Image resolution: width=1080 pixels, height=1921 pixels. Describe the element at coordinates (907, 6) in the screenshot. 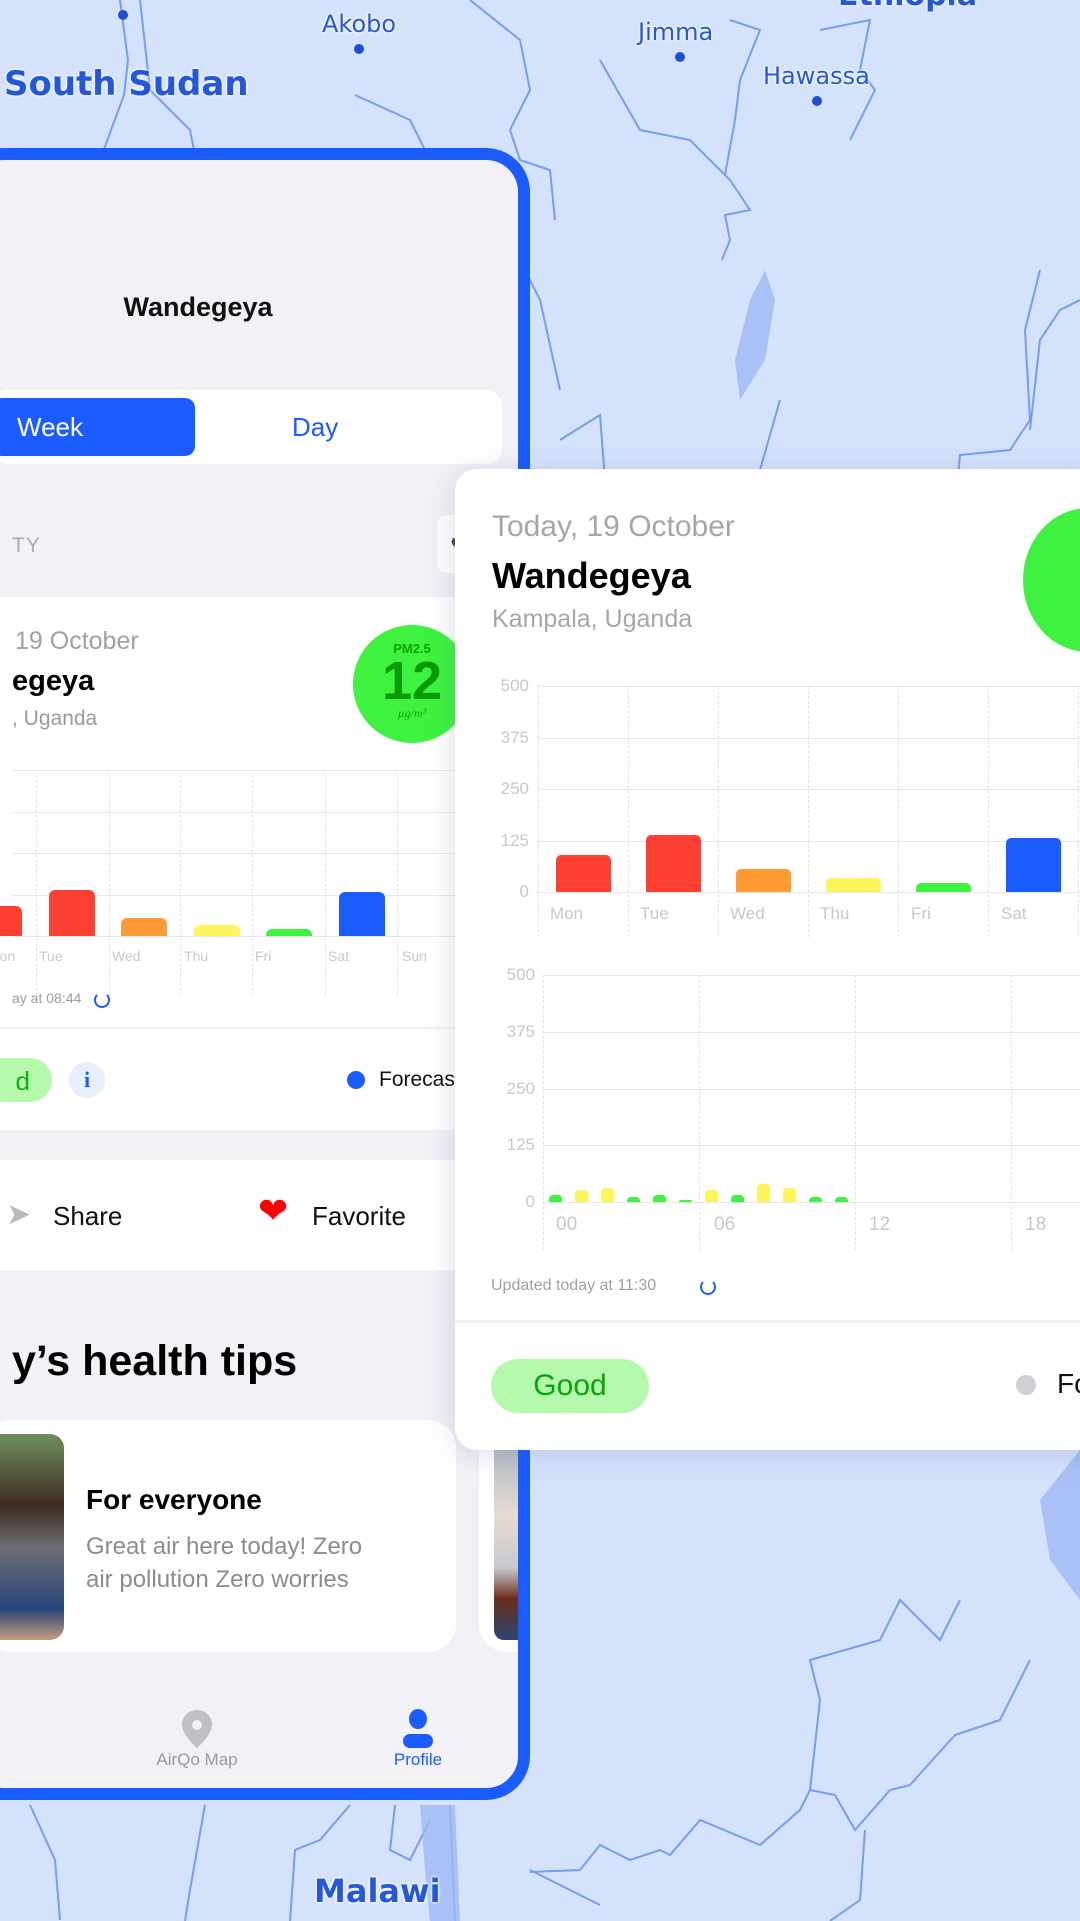

I see `map-label-ethiopia: Ethiopia` at that location.